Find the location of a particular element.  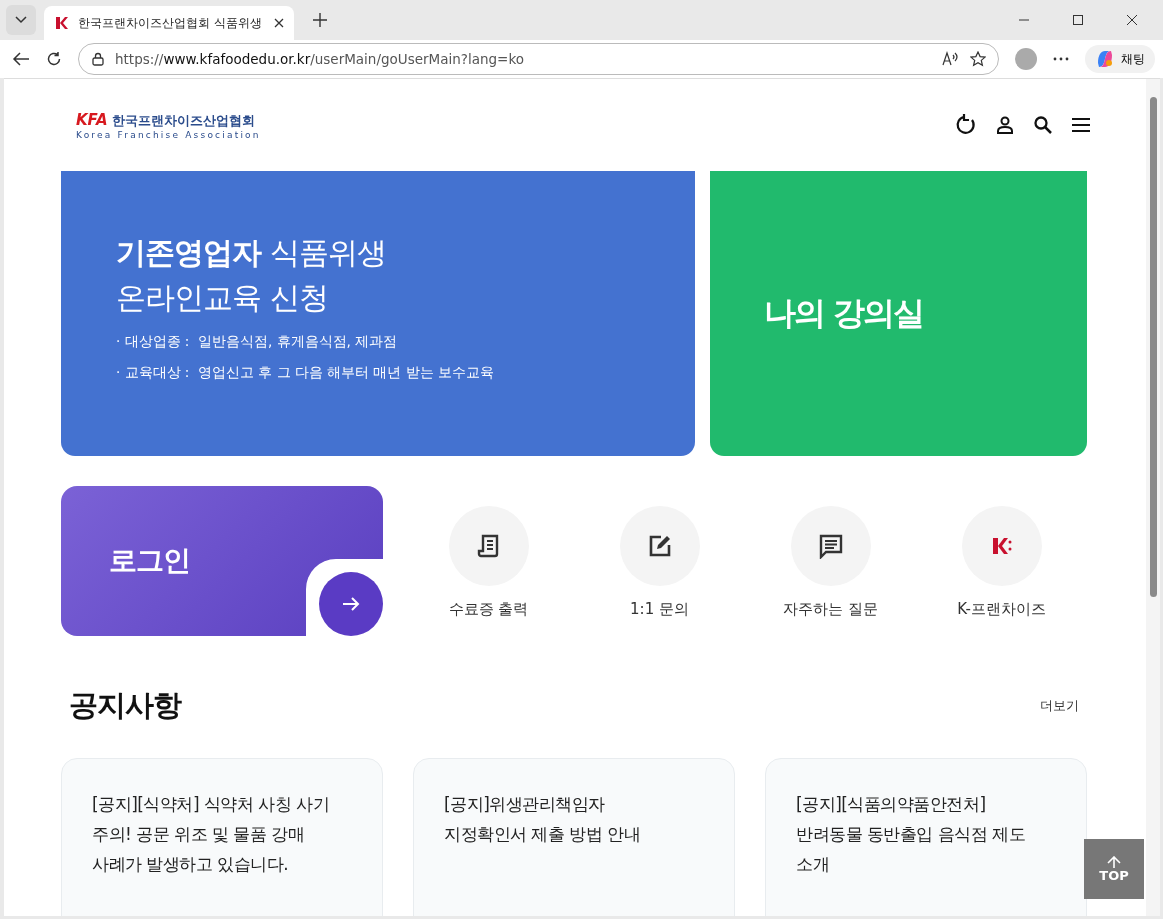

lock-icon is located at coordinates (98, 59).